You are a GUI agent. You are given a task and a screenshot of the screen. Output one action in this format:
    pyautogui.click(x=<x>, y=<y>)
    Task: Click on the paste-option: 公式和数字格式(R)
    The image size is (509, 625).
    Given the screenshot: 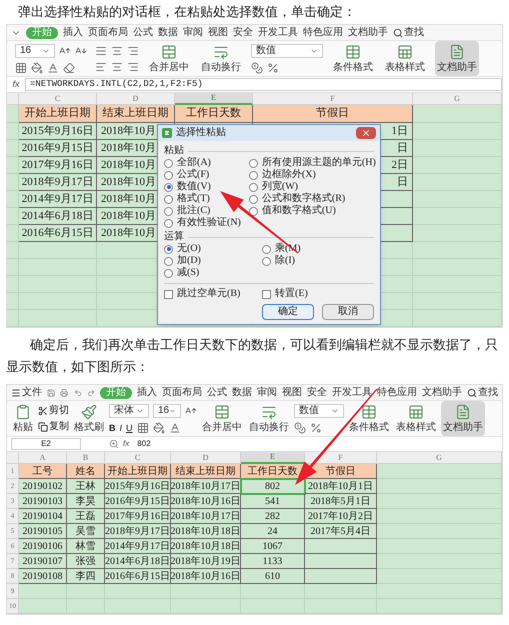 What is the action you would take?
    pyautogui.click(x=312, y=199)
    